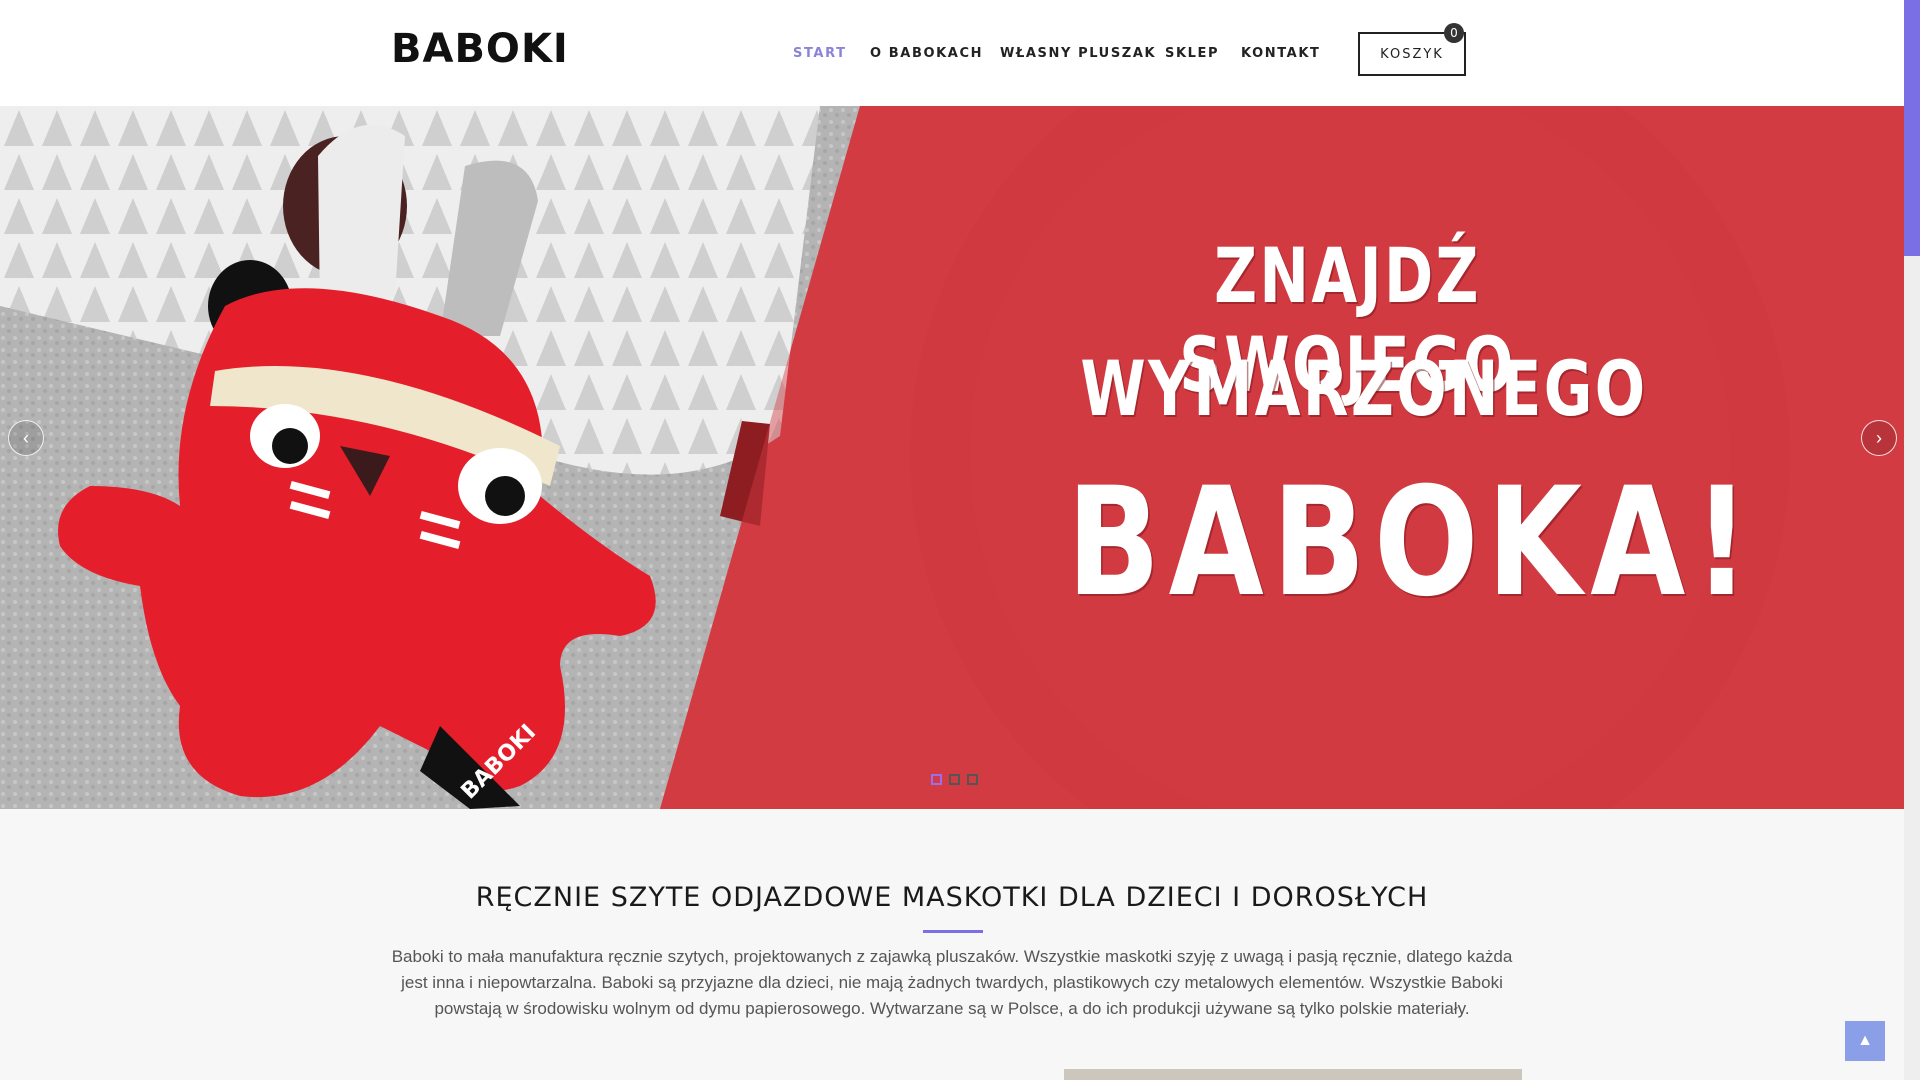 The height and width of the screenshot is (1080, 1920). What do you see at coordinates (1879, 438) in the screenshot?
I see `chevron-right-icon: ›` at bounding box center [1879, 438].